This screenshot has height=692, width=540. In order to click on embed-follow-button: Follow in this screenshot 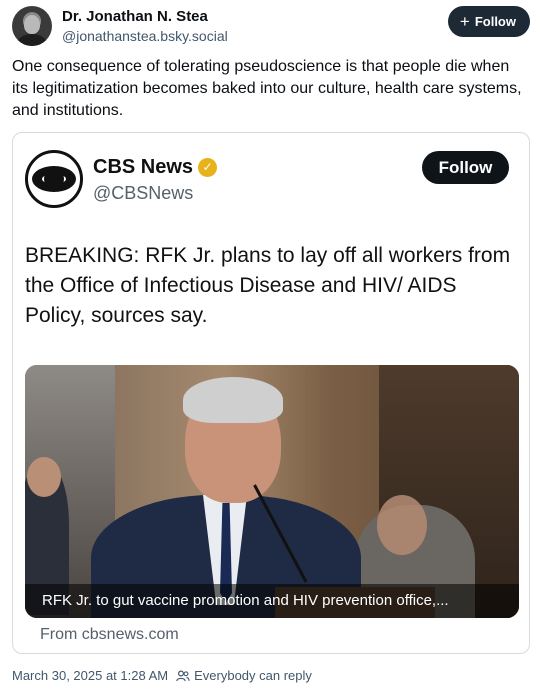, I will do `click(465, 167)`.